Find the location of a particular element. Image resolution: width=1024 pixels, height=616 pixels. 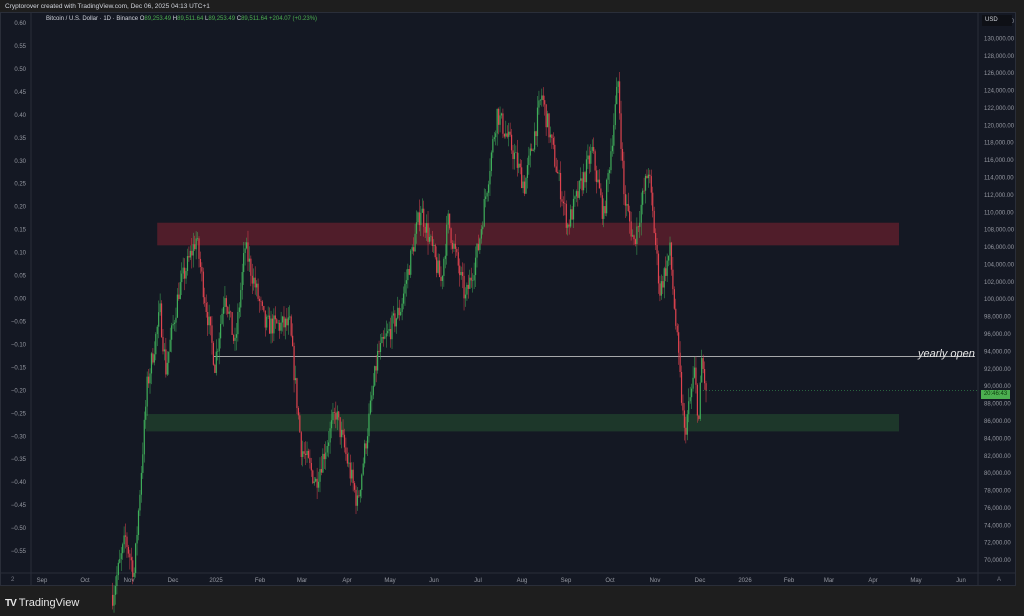

right-axis-tick: 102,000.00 is located at coordinates (999, 283).